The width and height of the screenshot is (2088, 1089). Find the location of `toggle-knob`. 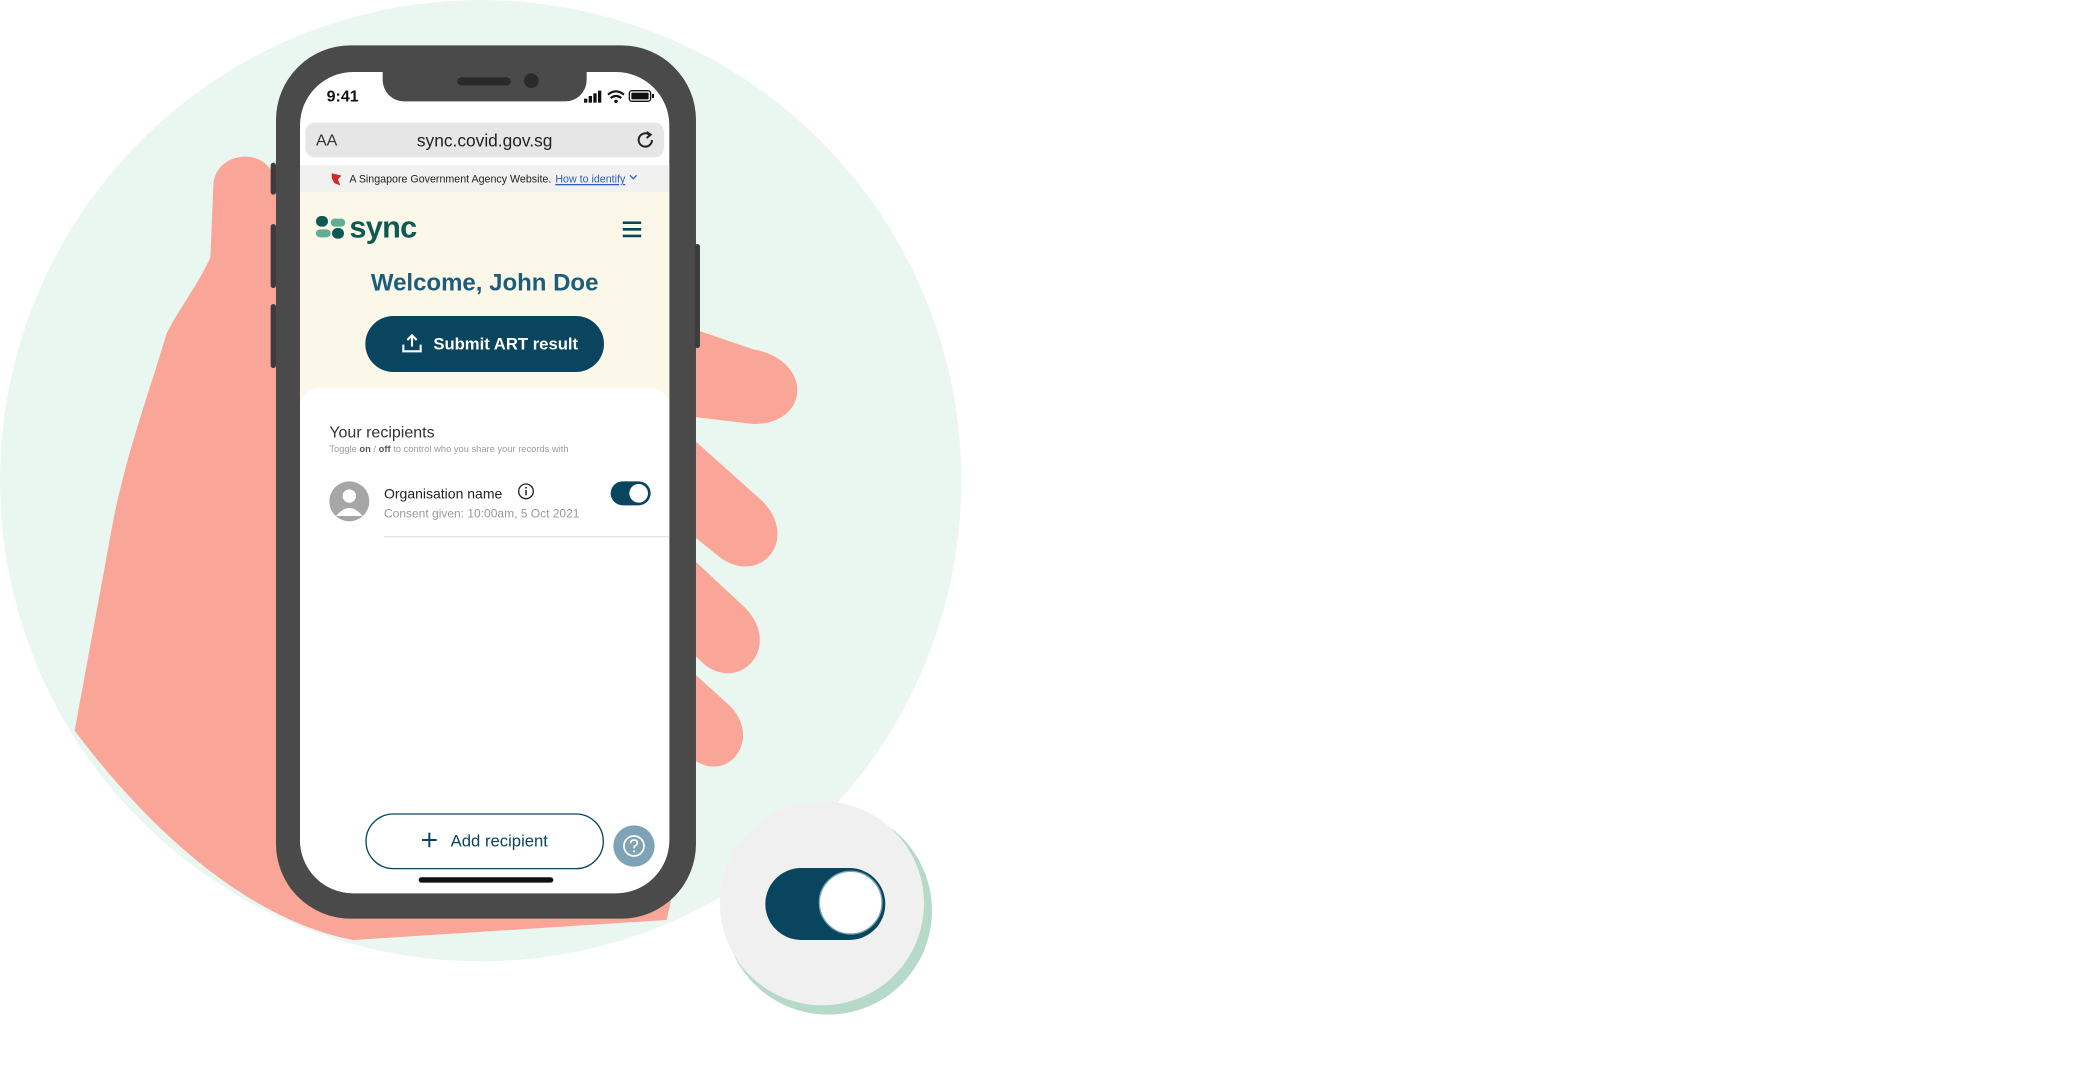

toggle-knob is located at coordinates (638, 493).